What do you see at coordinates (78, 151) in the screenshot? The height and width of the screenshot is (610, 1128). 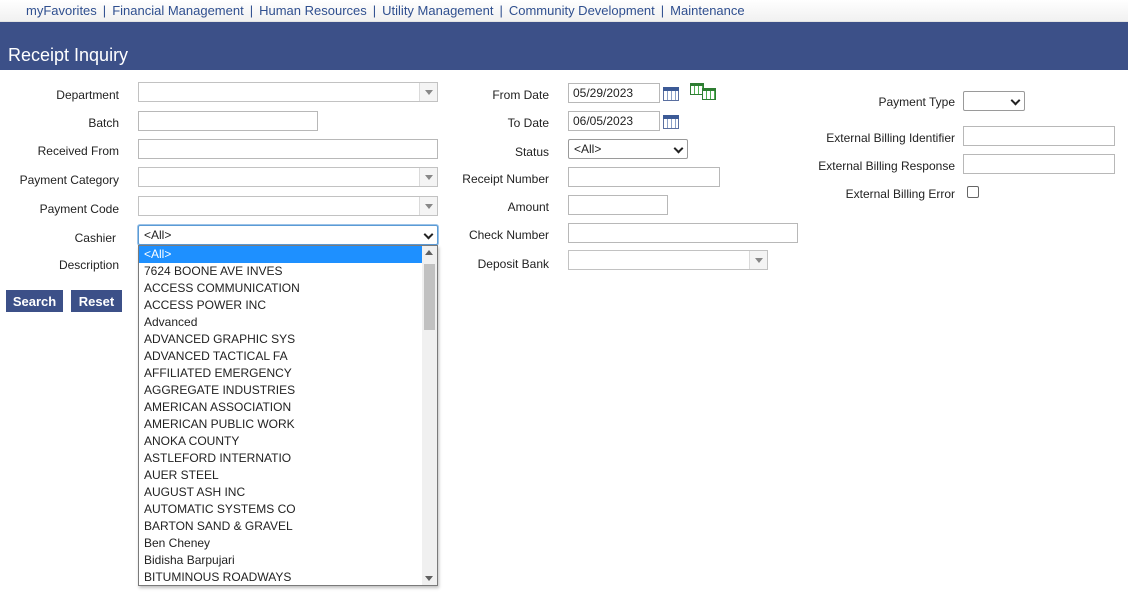 I see `received-from-label: Received From` at bounding box center [78, 151].